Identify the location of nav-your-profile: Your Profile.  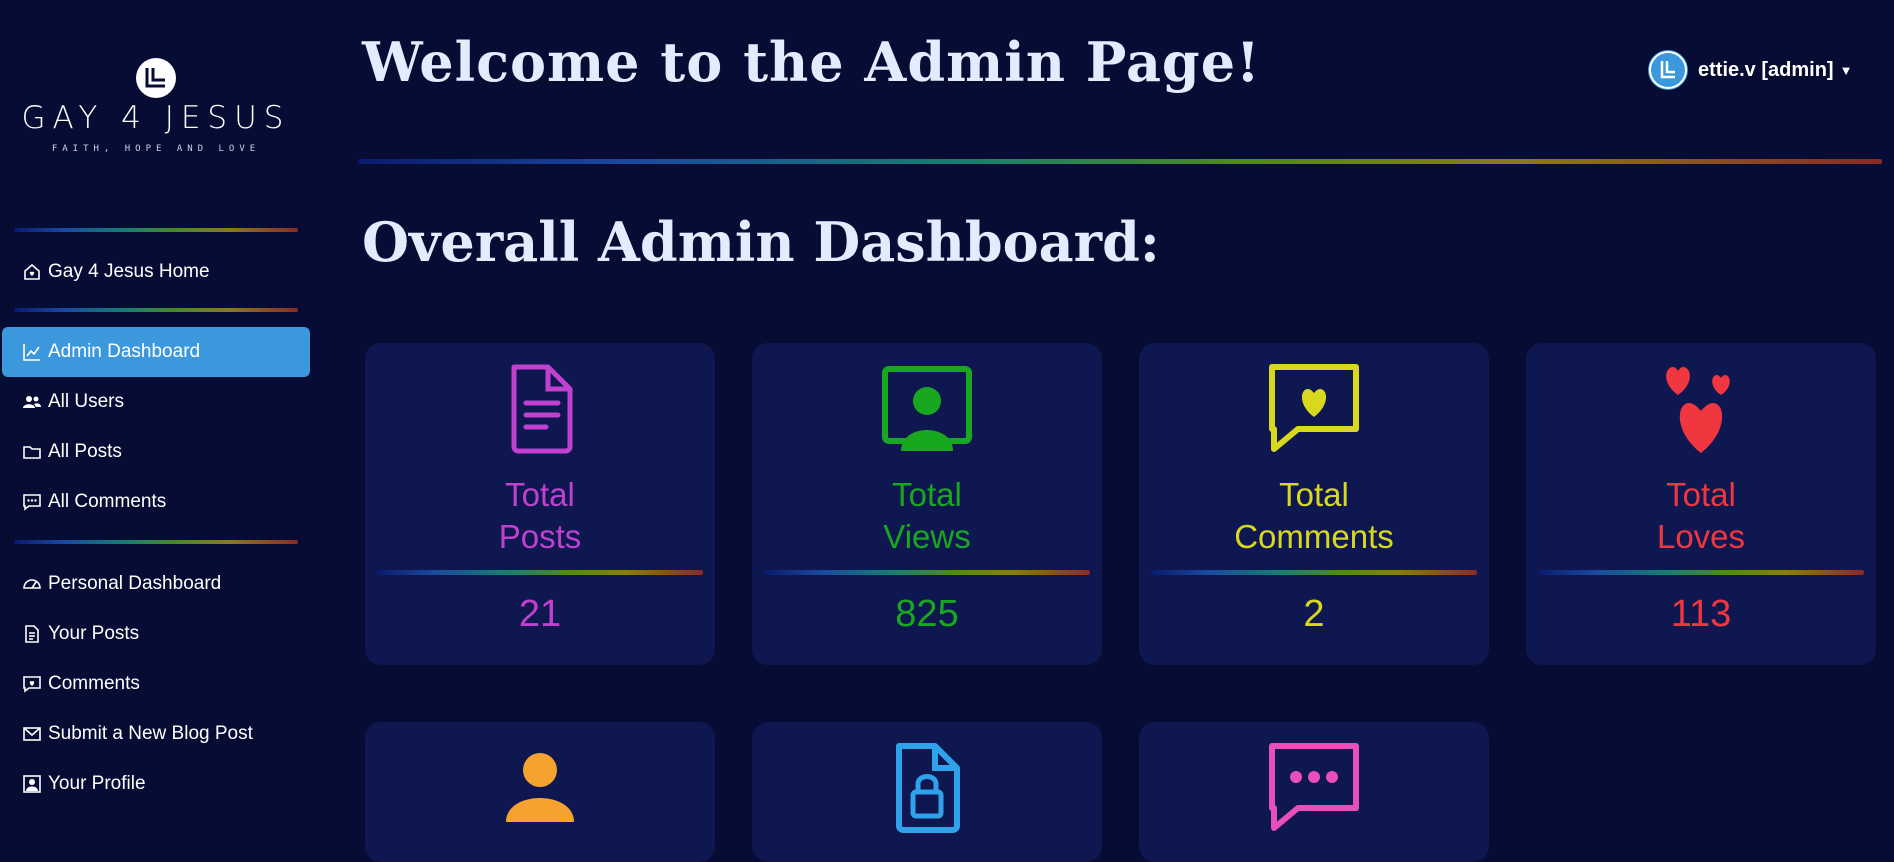
(156, 784).